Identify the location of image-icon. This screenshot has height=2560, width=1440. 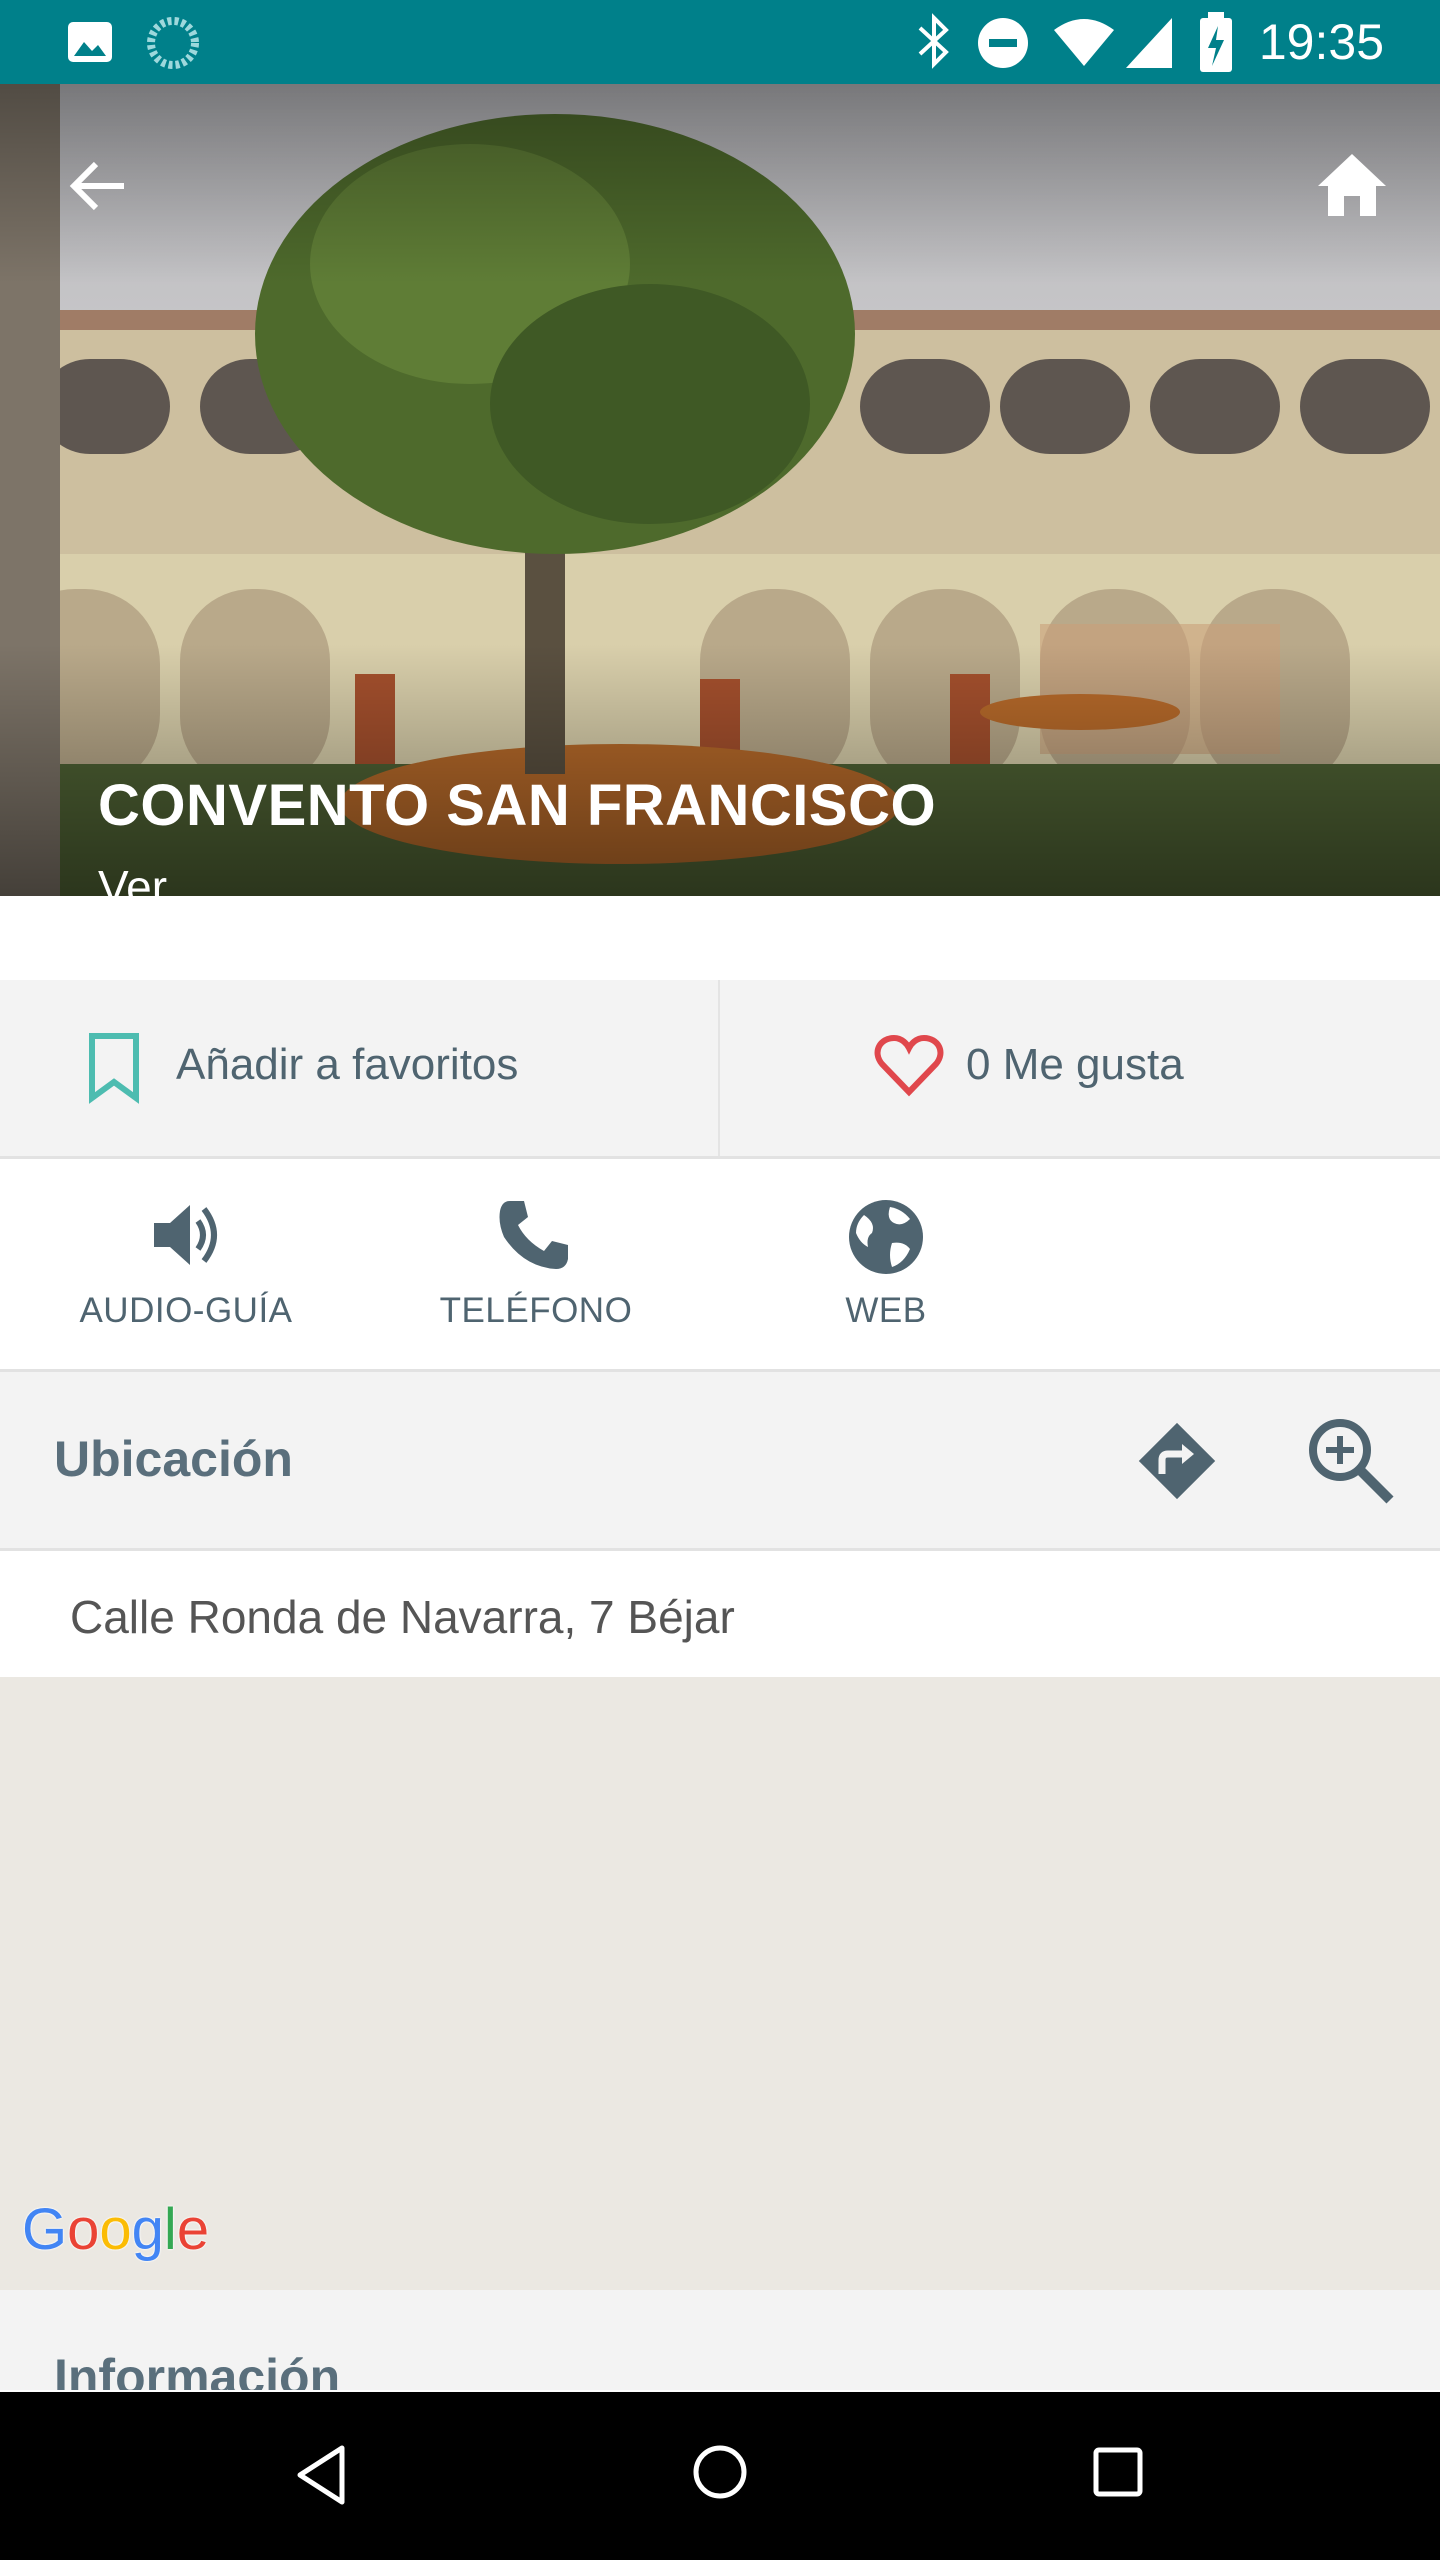
(90, 42).